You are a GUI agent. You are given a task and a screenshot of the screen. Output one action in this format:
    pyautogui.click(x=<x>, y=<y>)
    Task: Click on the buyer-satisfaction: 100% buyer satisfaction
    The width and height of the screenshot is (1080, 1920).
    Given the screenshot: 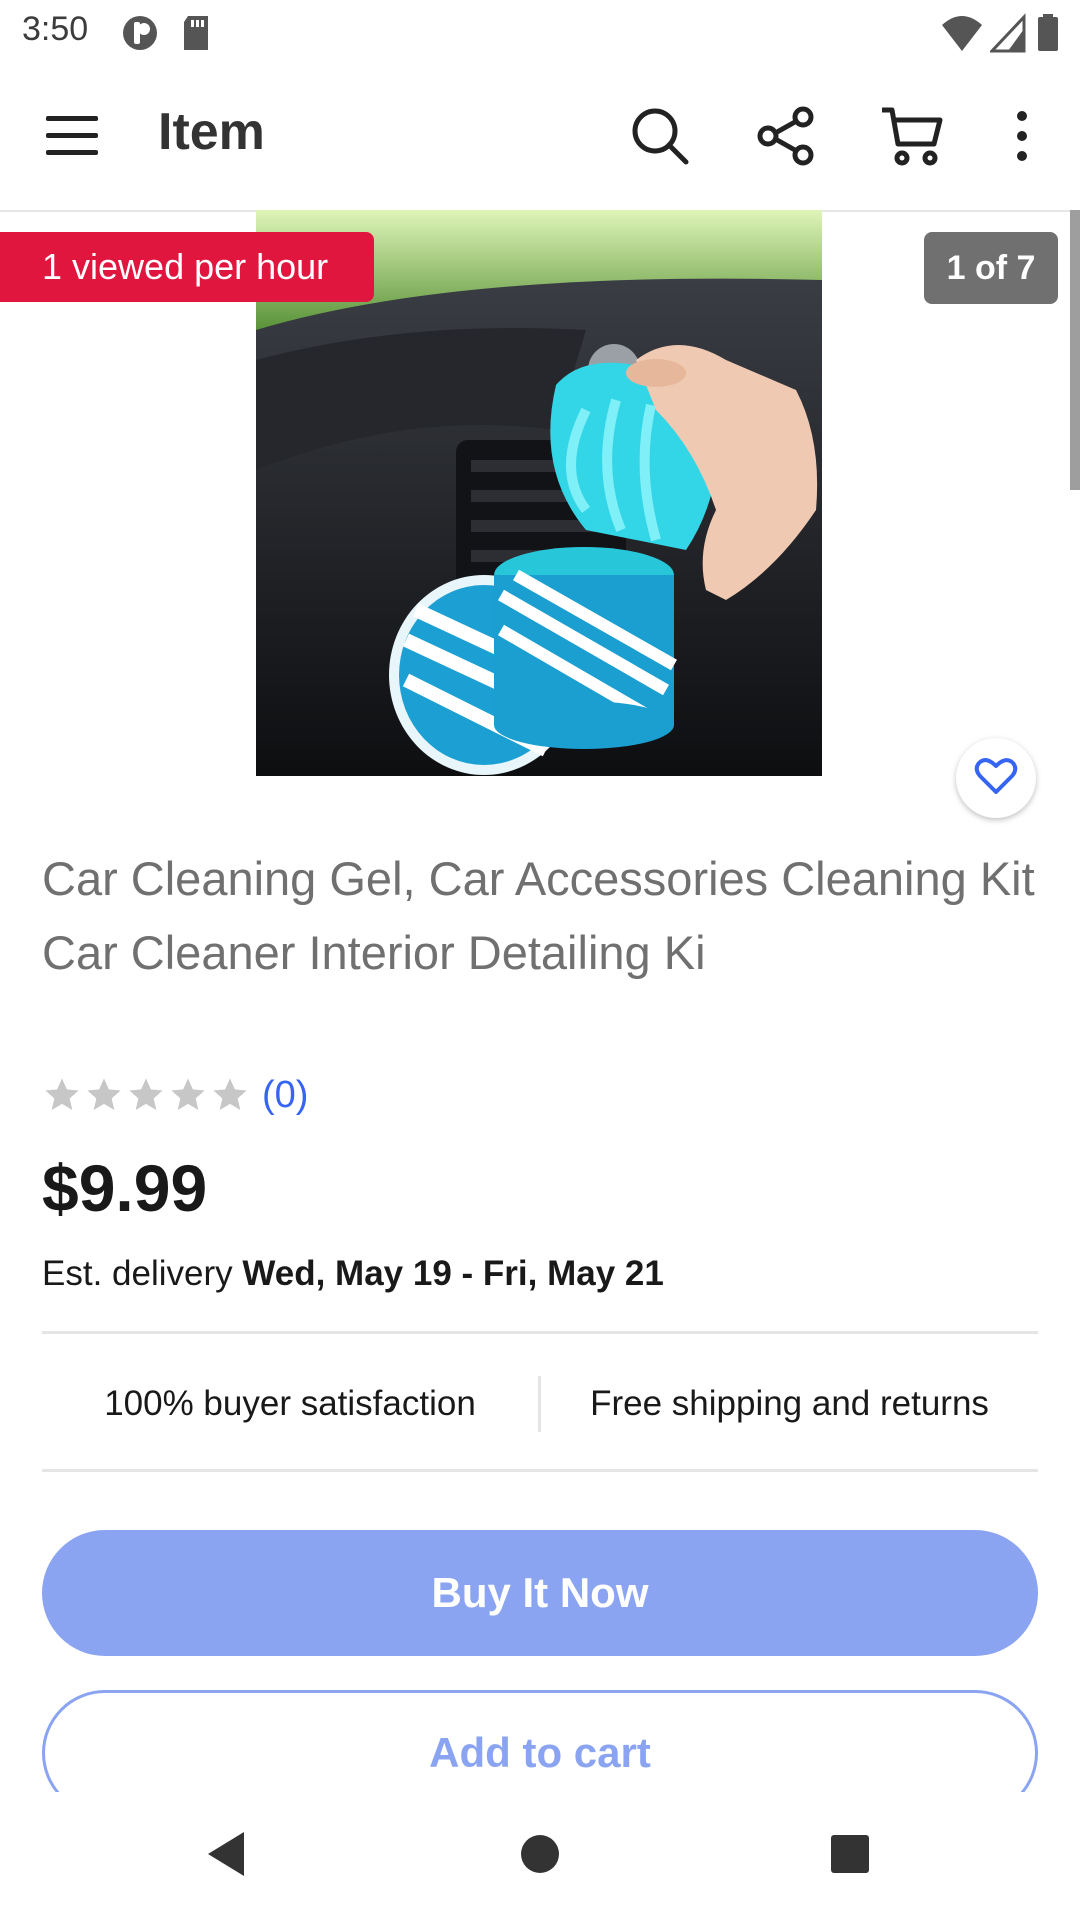 What is the action you would take?
    pyautogui.click(x=290, y=1403)
    